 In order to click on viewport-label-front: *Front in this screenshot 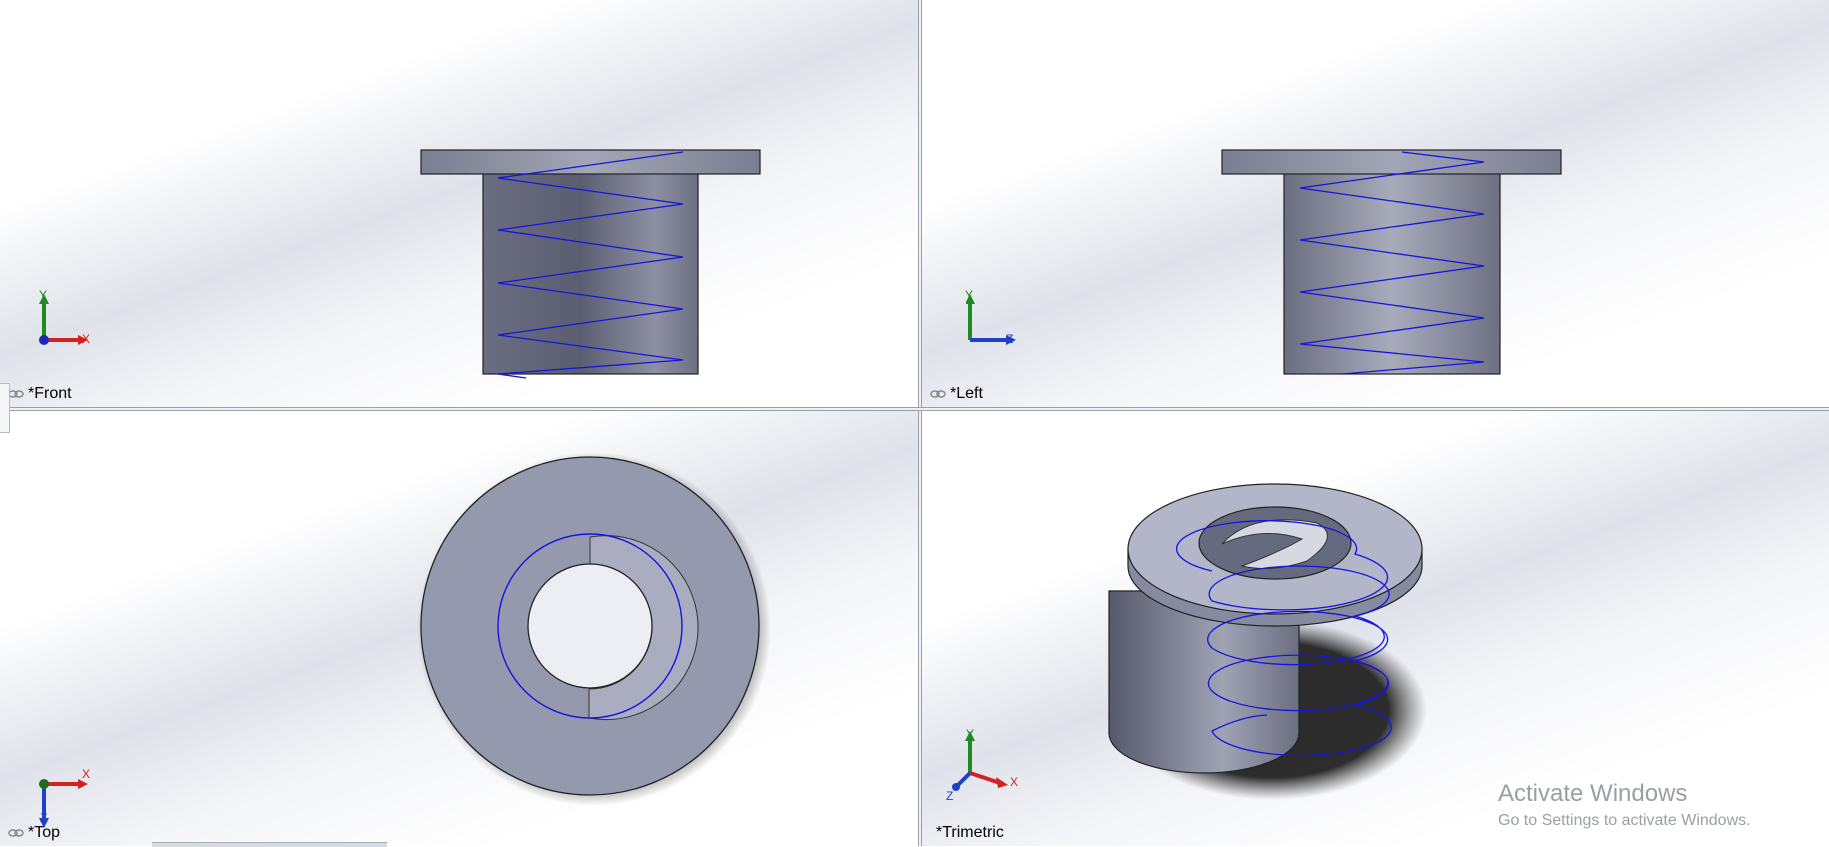, I will do `click(40, 394)`.